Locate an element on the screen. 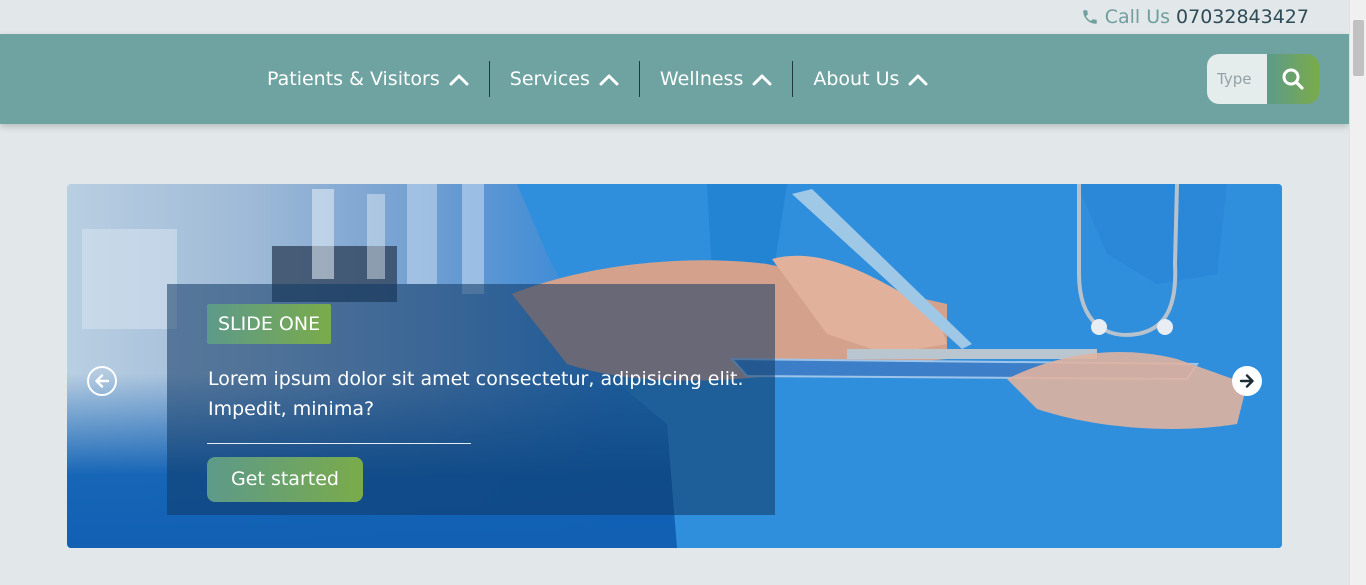  carousel-prev-button is located at coordinates (102, 381).